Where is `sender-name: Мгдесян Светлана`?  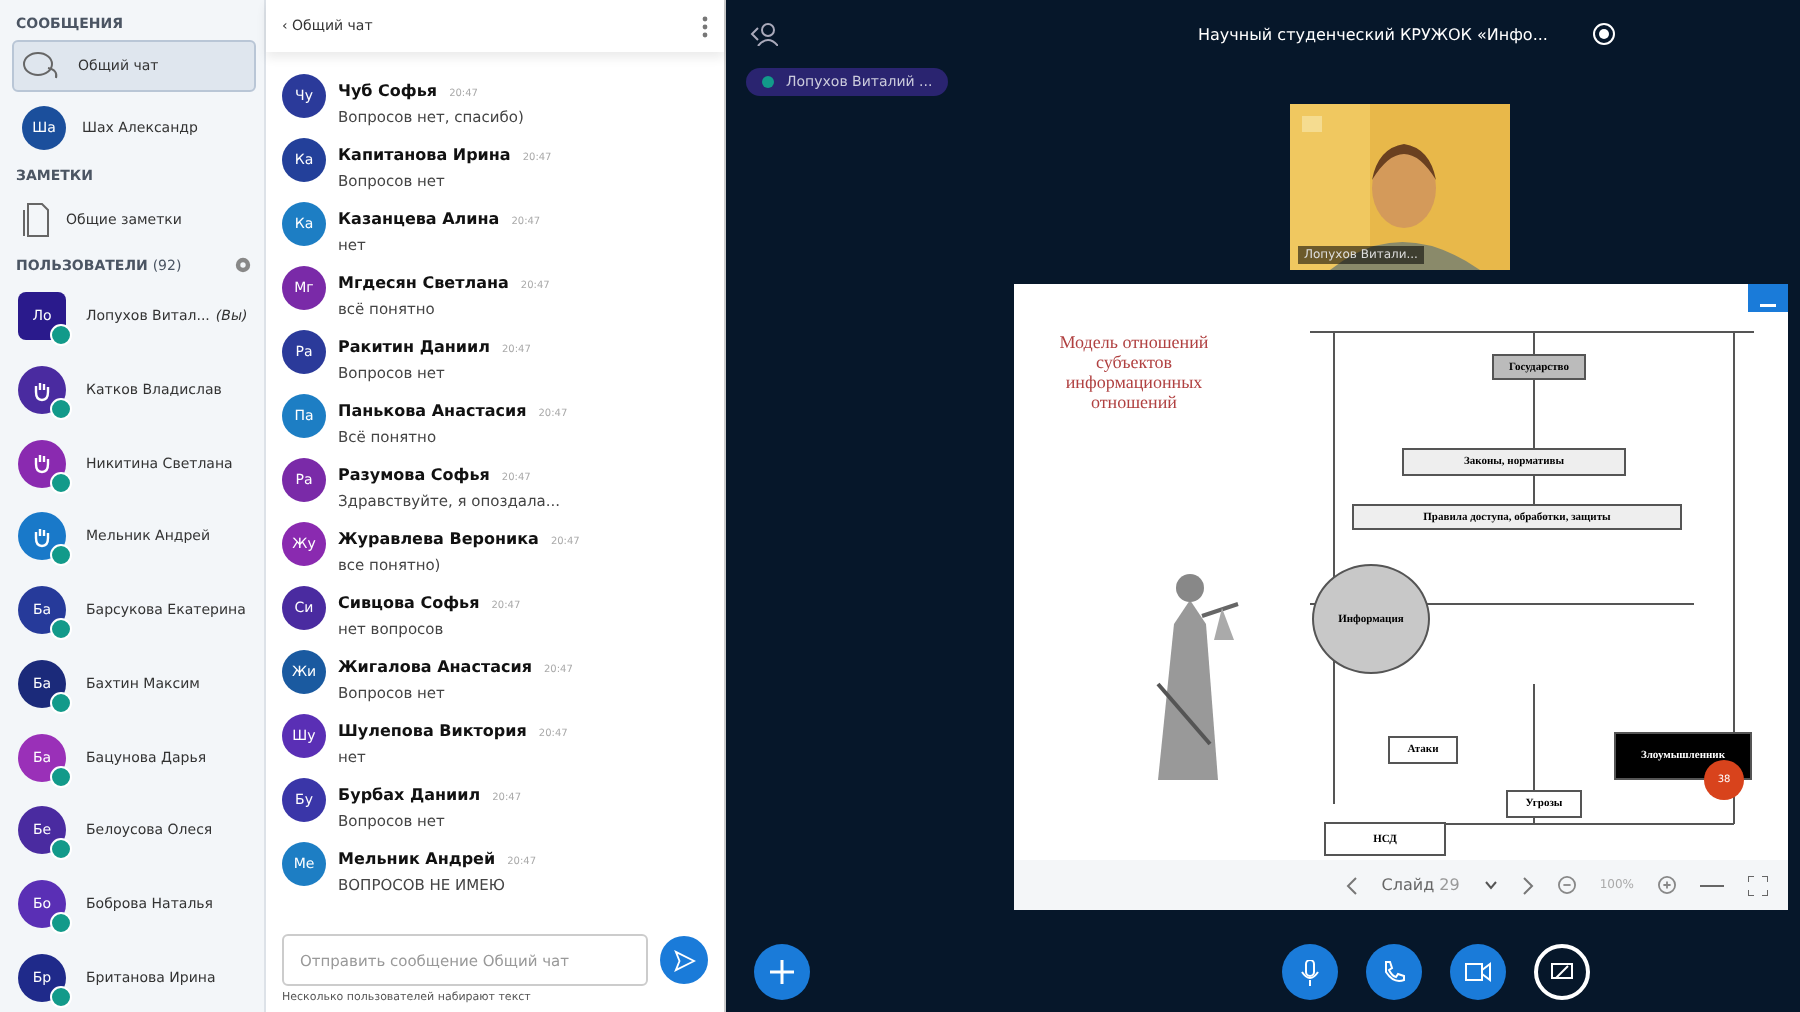 sender-name: Мгдесян Светлана is located at coordinates (423, 282).